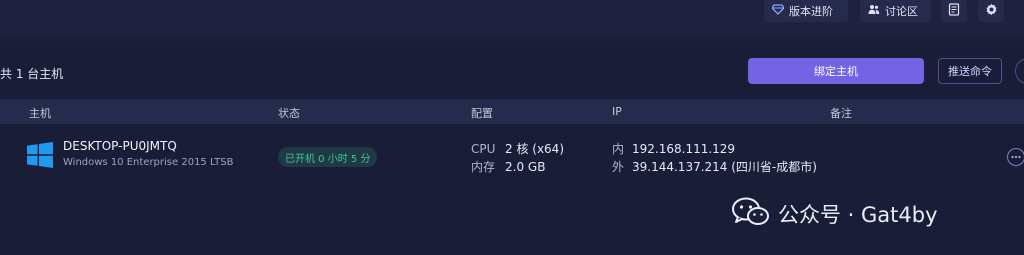 The width and height of the screenshot is (1024, 255). I want to click on table-header: 主机 状态 配置 IP 备注, so click(512, 111).